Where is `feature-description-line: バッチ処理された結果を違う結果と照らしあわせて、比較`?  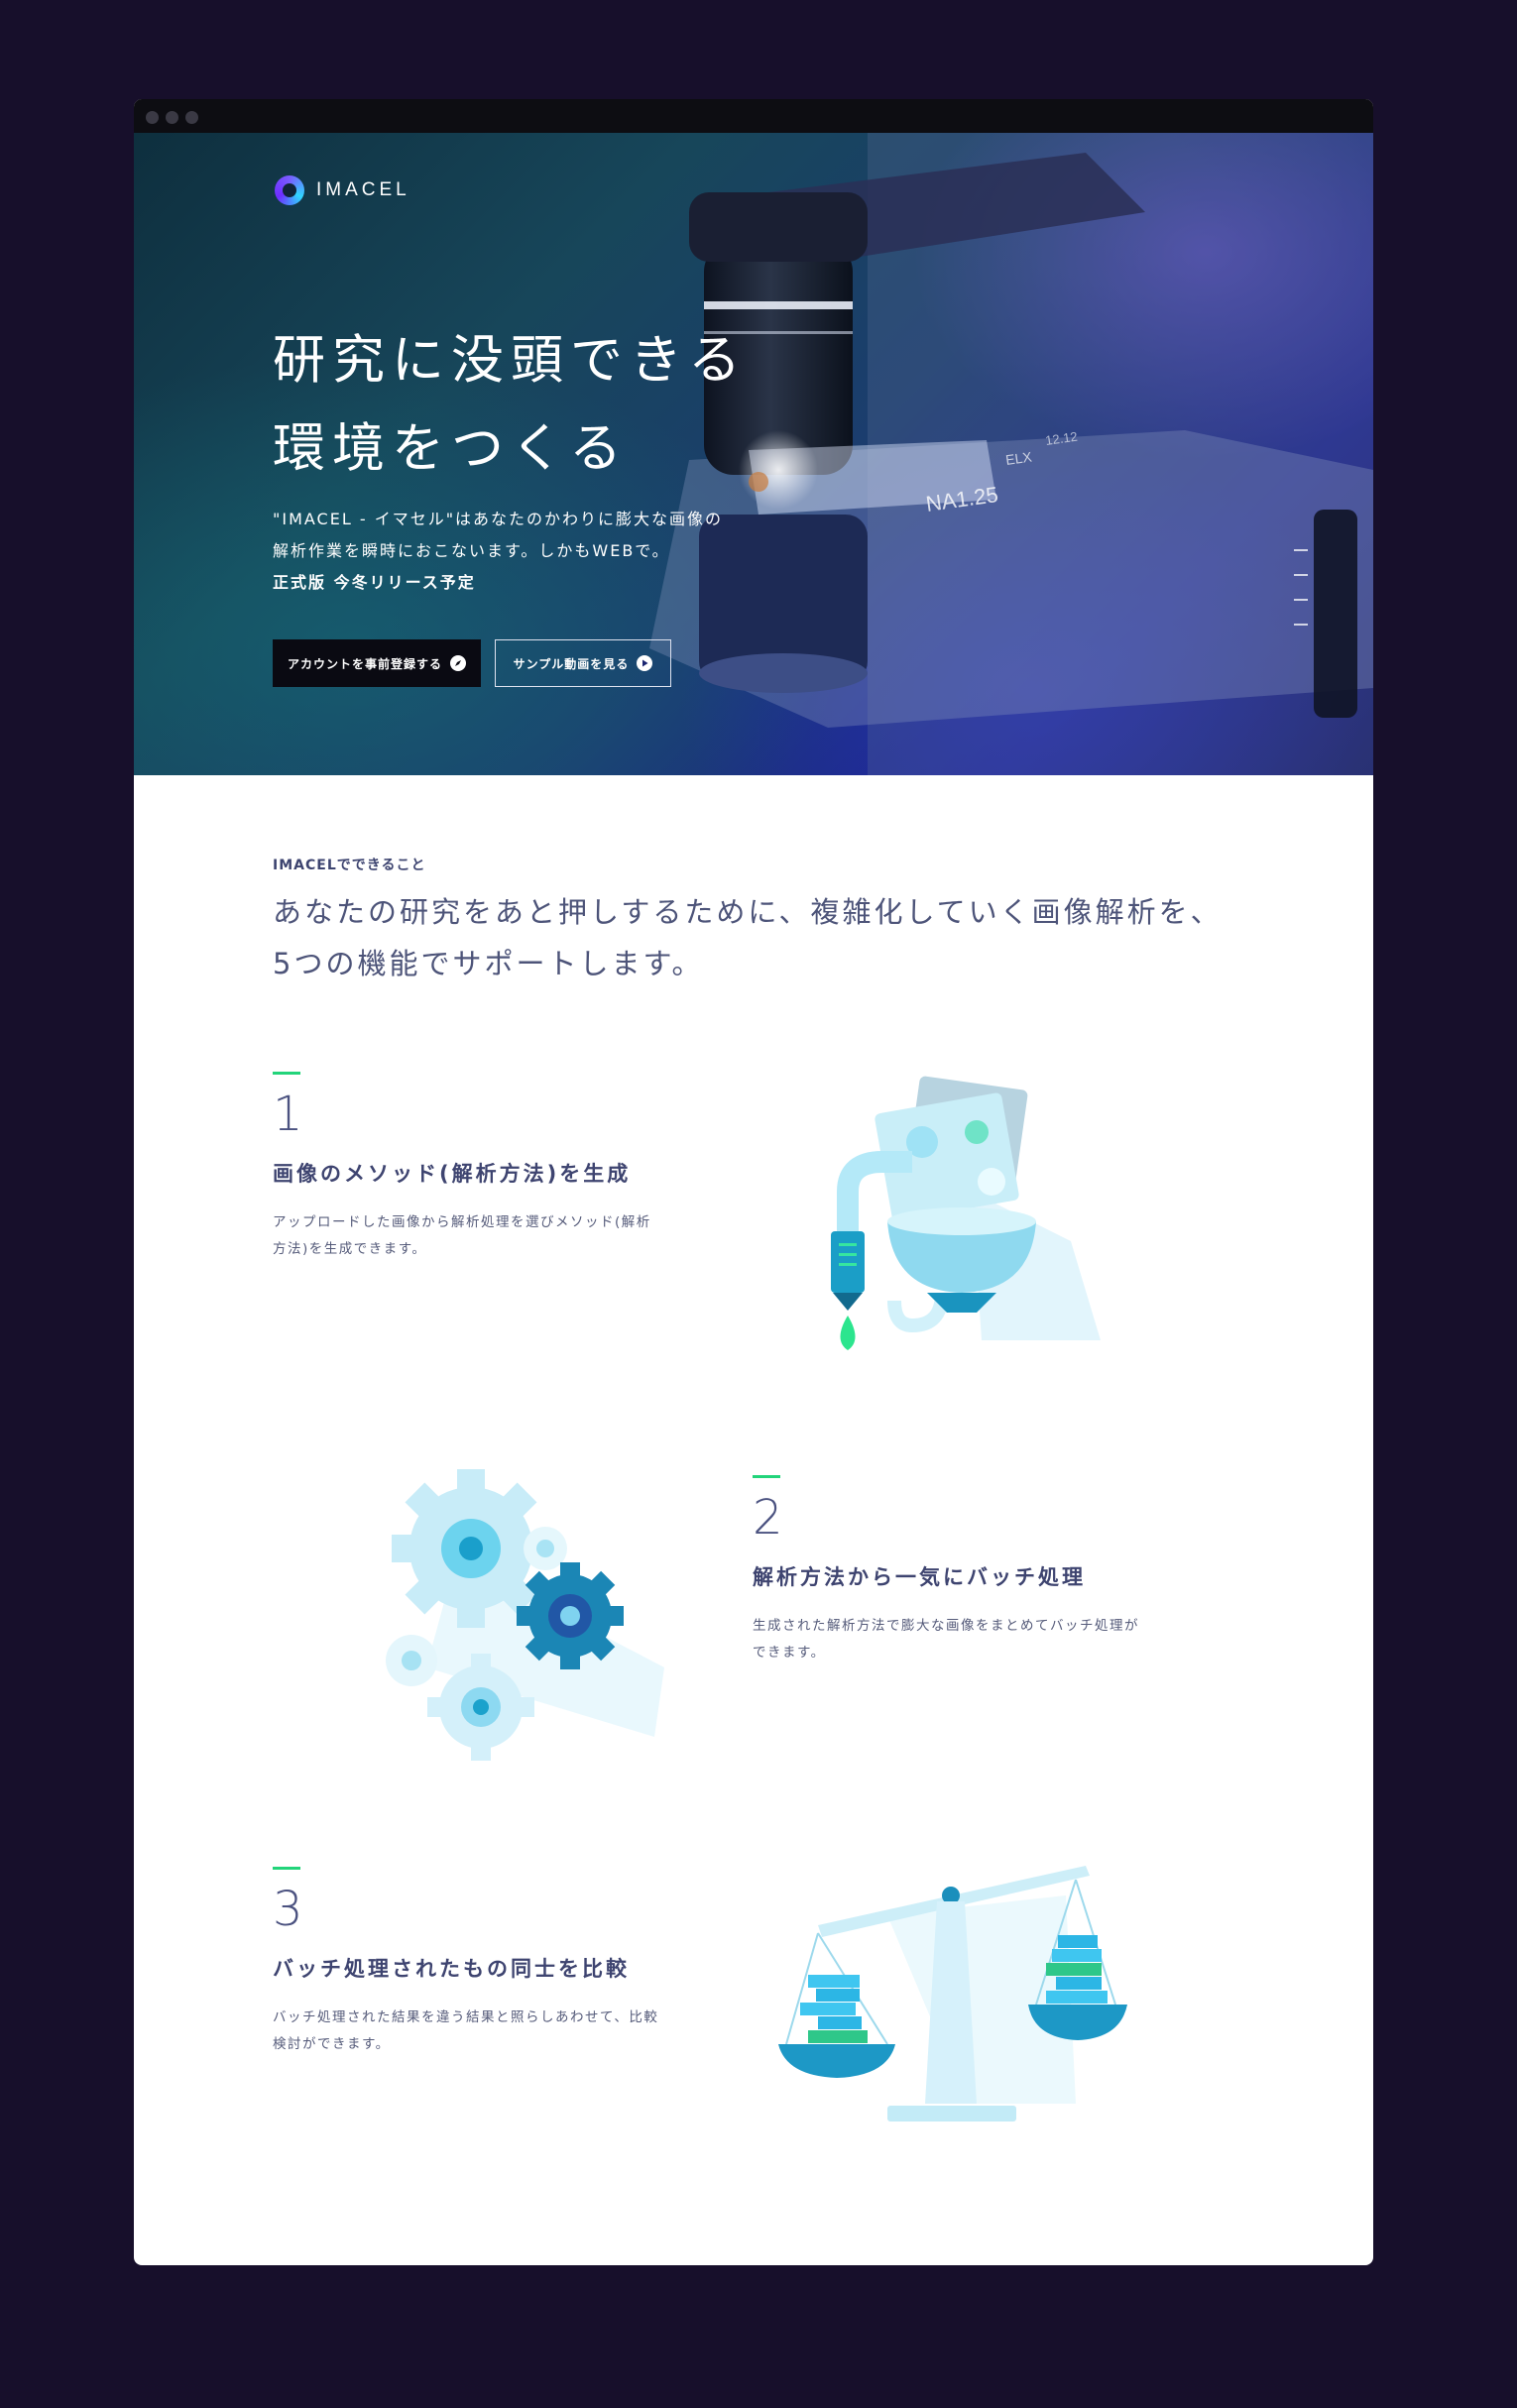
feature-description-line: バッチ処理された結果を違う結果と照らしあわせて、比較 is located at coordinates (466, 2017).